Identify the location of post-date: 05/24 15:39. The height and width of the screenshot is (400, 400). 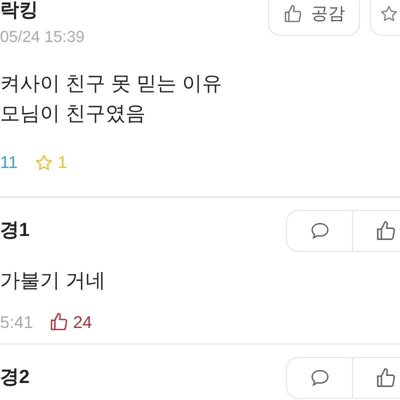
(42, 38).